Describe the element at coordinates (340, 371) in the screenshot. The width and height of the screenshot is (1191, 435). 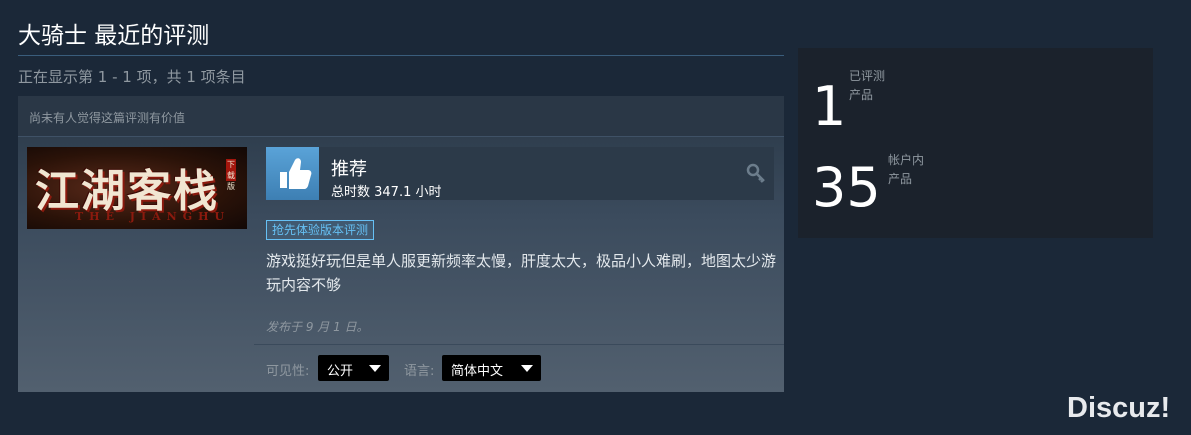
I see `visibility-value: 公开` at that location.